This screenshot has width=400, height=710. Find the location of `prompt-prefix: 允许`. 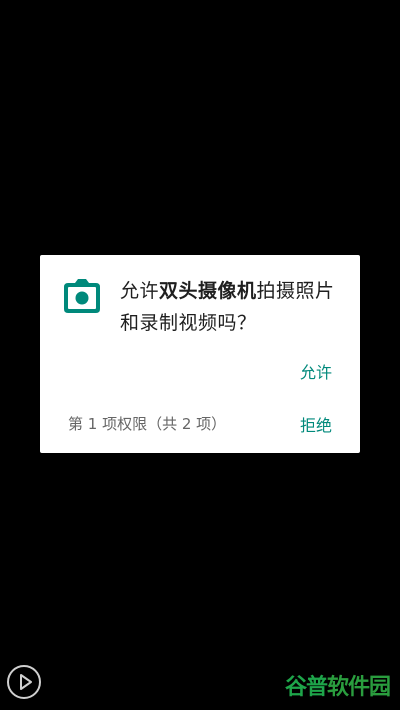

prompt-prefix: 允许 is located at coordinates (140, 291).